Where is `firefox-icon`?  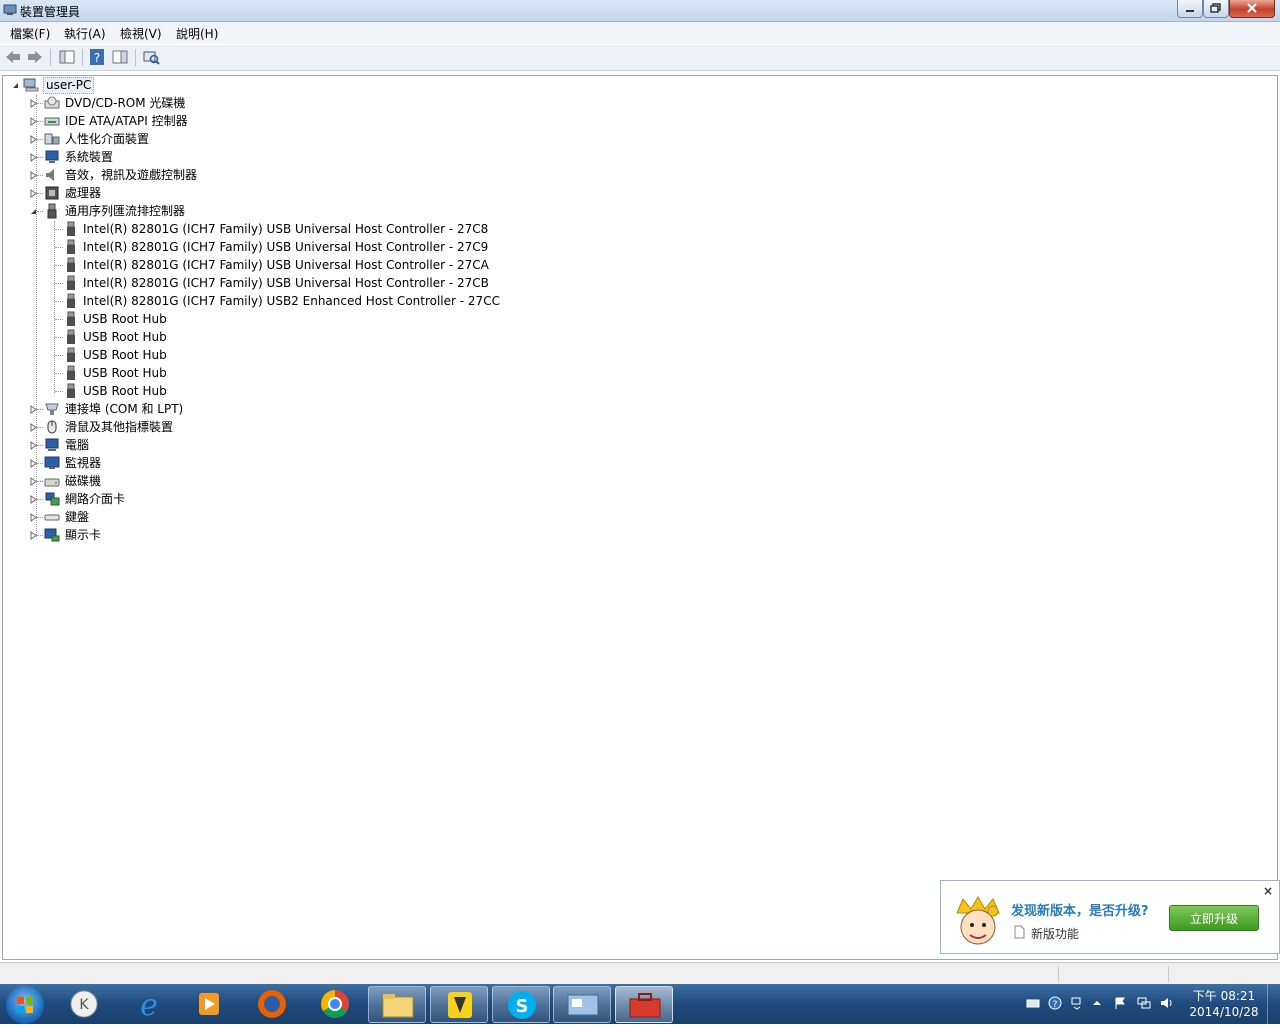
firefox-icon is located at coordinates (272, 1004).